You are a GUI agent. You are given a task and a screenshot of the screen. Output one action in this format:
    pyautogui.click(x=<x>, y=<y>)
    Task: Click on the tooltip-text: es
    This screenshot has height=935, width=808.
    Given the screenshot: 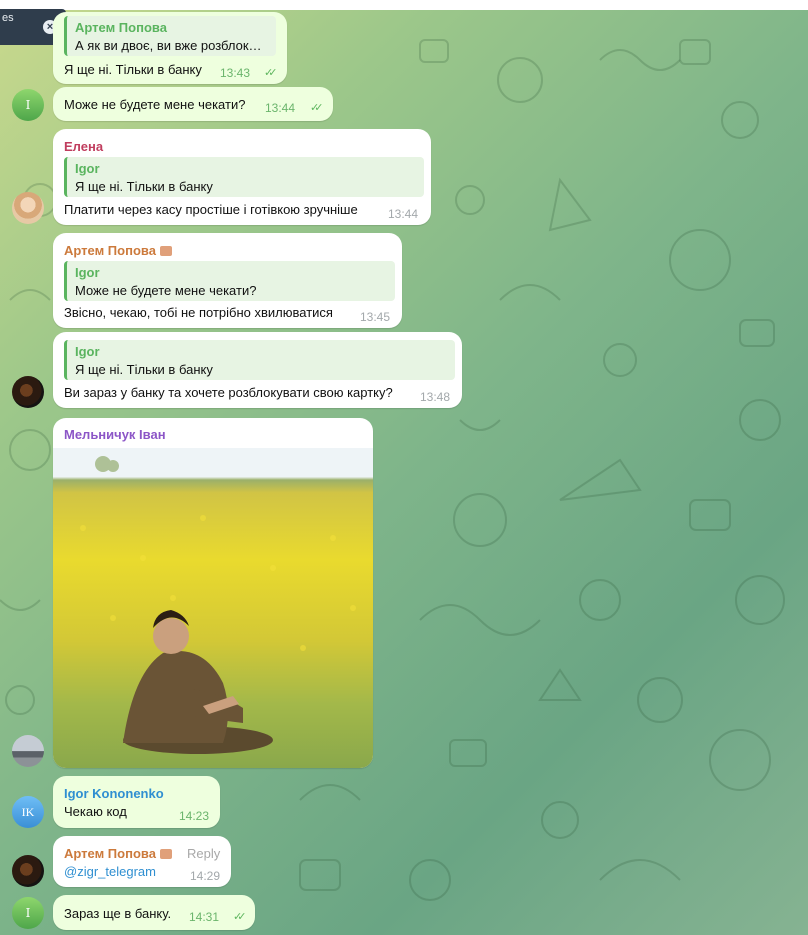 What is the action you would take?
    pyautogui.click(x=8, y=18)
    